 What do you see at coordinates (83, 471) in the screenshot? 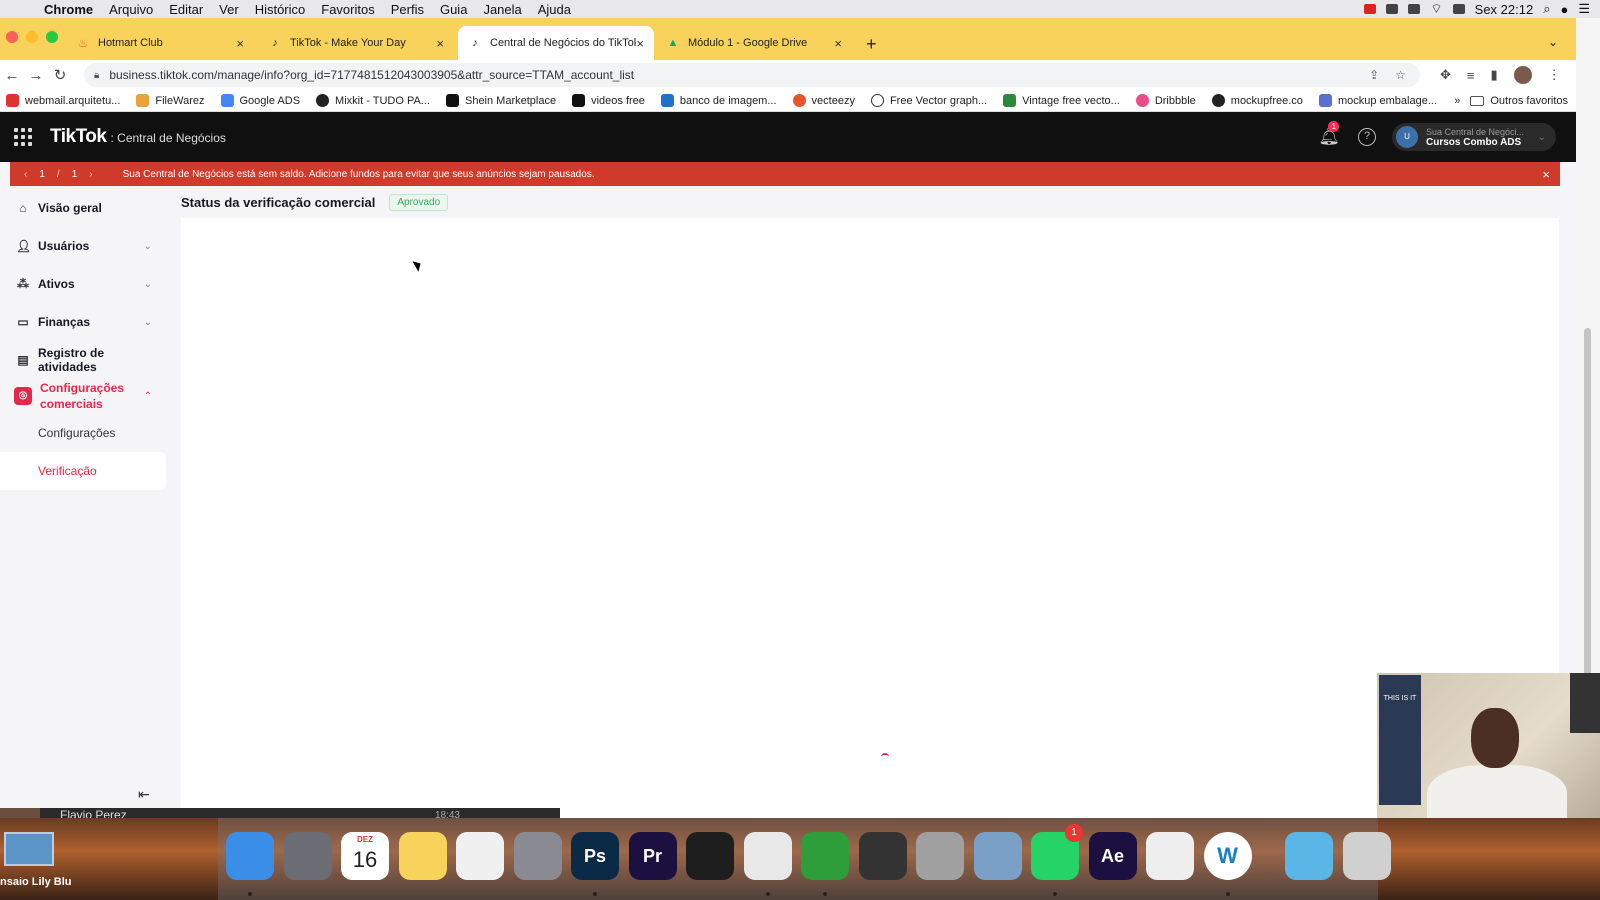
I see `sidebar-subitem-verificacao: Verificação` at bounding box center [83, 471].